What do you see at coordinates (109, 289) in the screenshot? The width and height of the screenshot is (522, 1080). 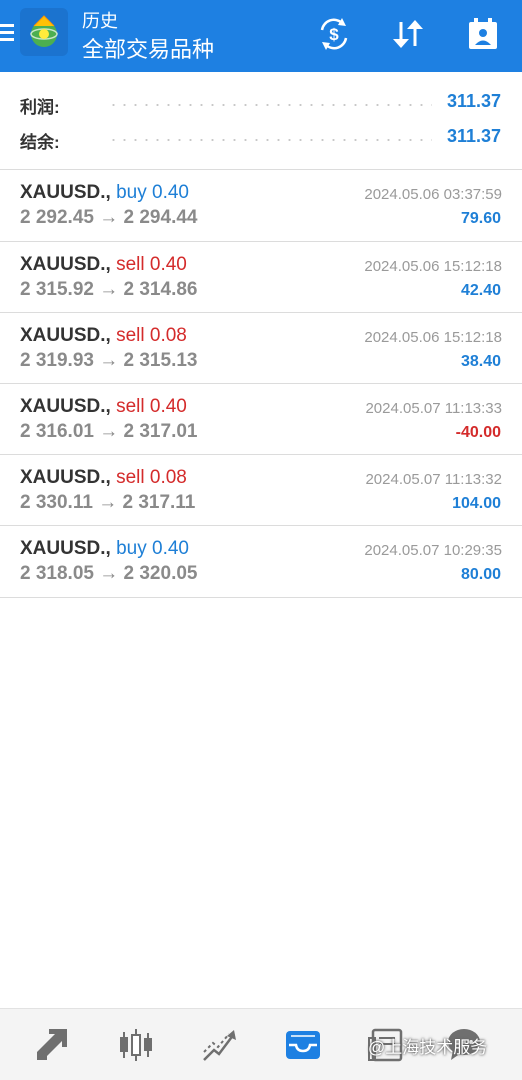 I see `deal-prices: 2 315.92 → 2 314.86` at bounding box center [109, 289].